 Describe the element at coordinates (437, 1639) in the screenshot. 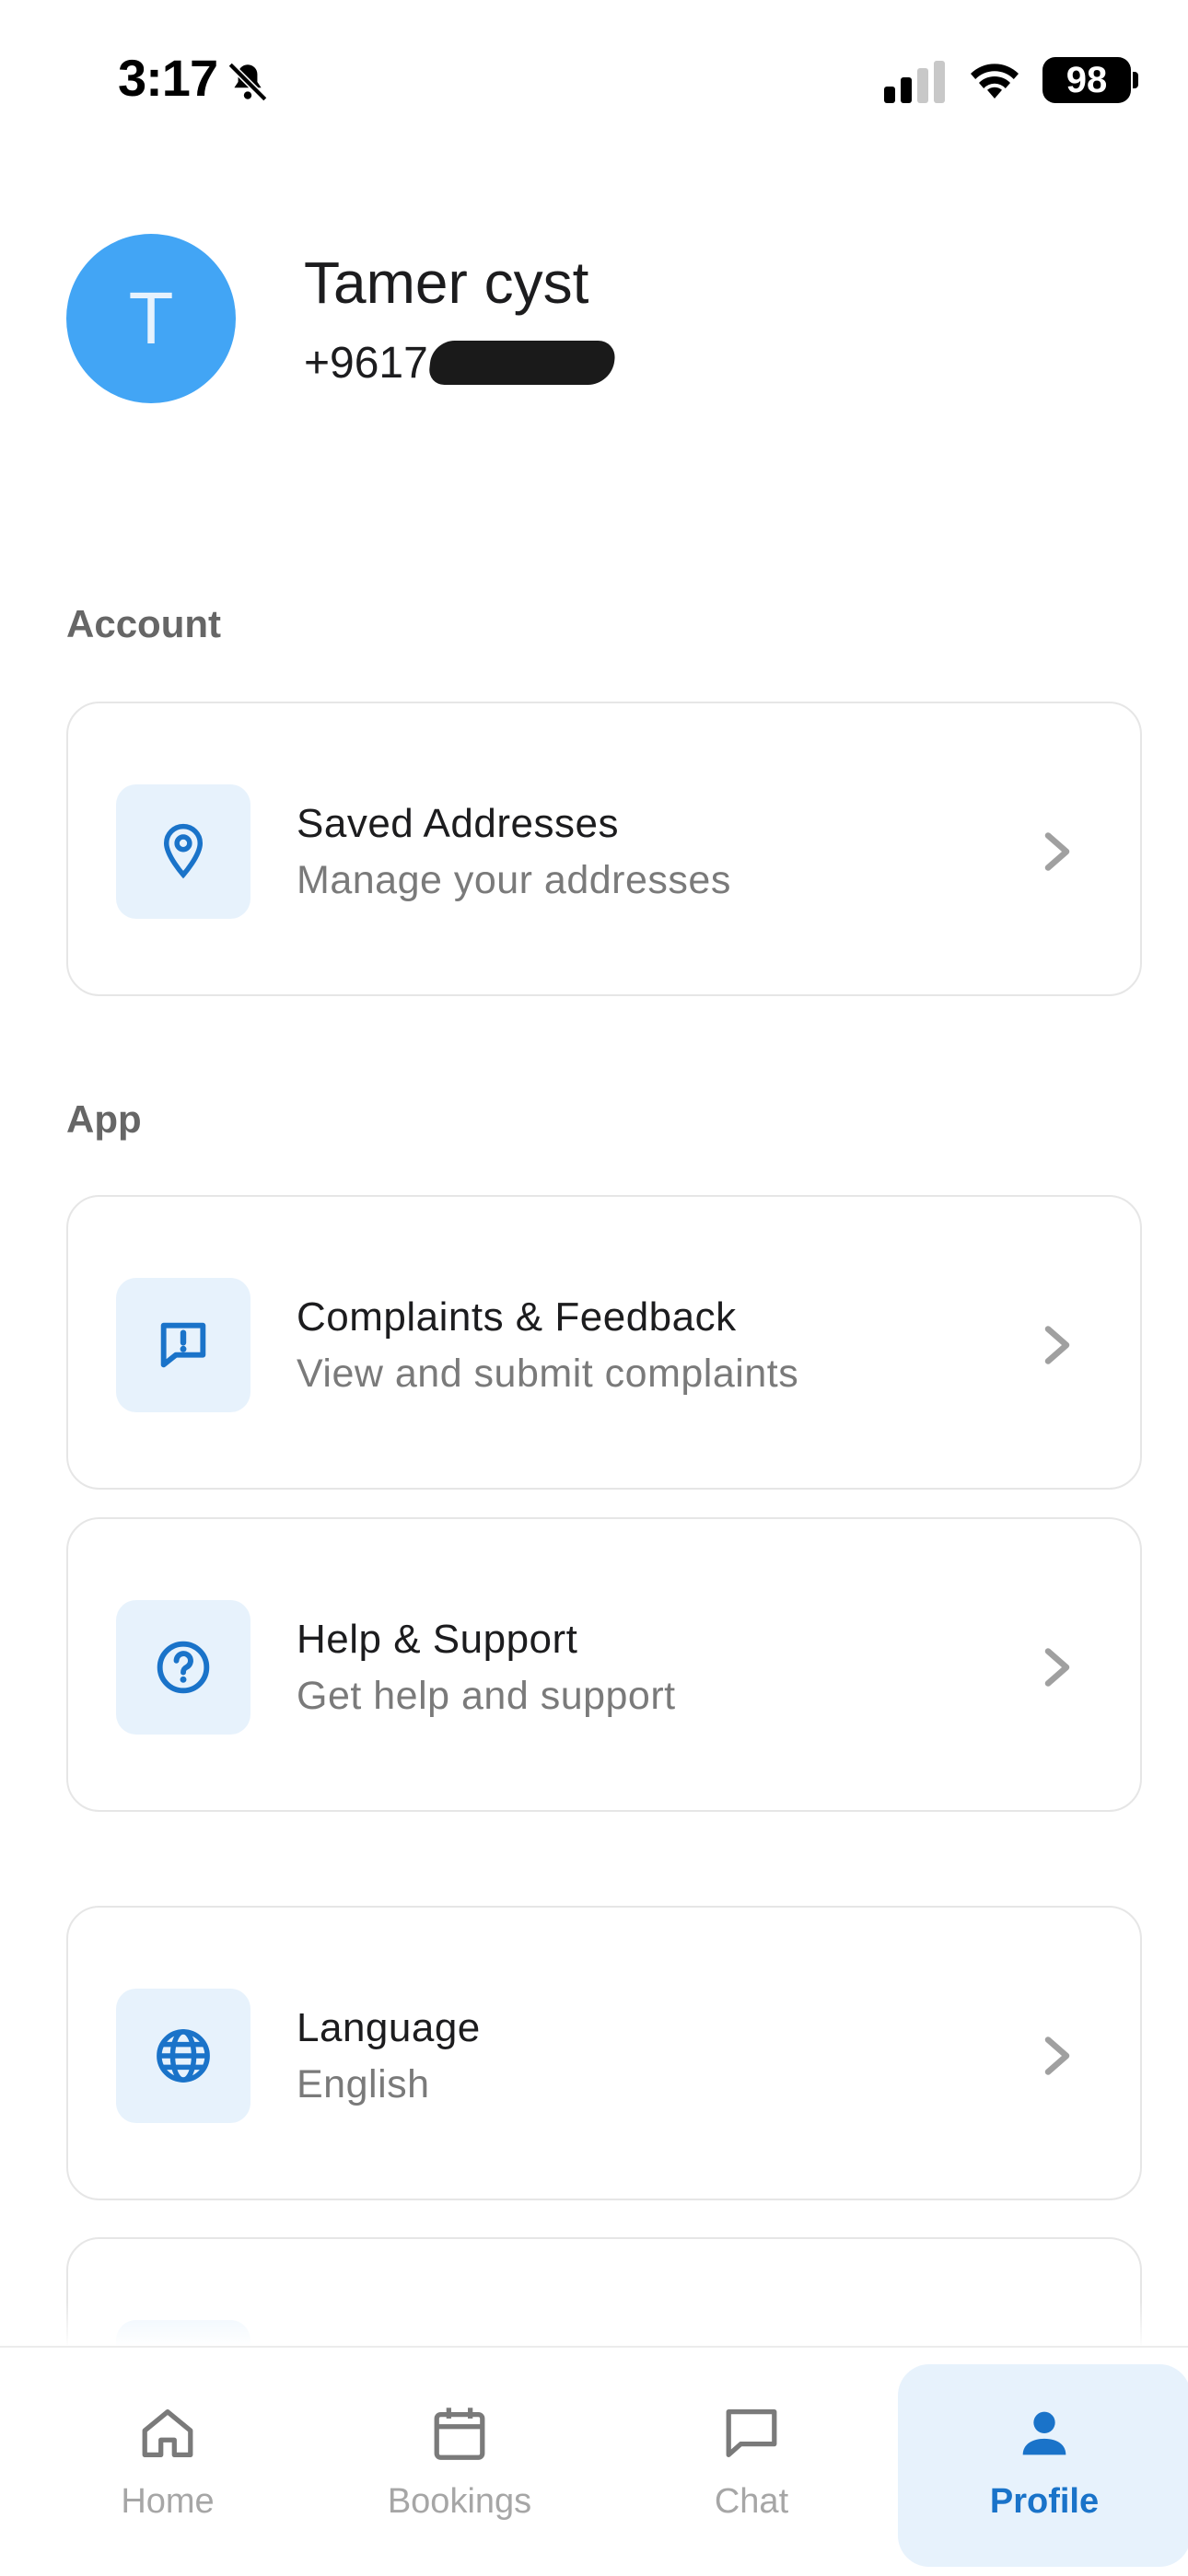

I see `card-title: Help & Support` at that location.